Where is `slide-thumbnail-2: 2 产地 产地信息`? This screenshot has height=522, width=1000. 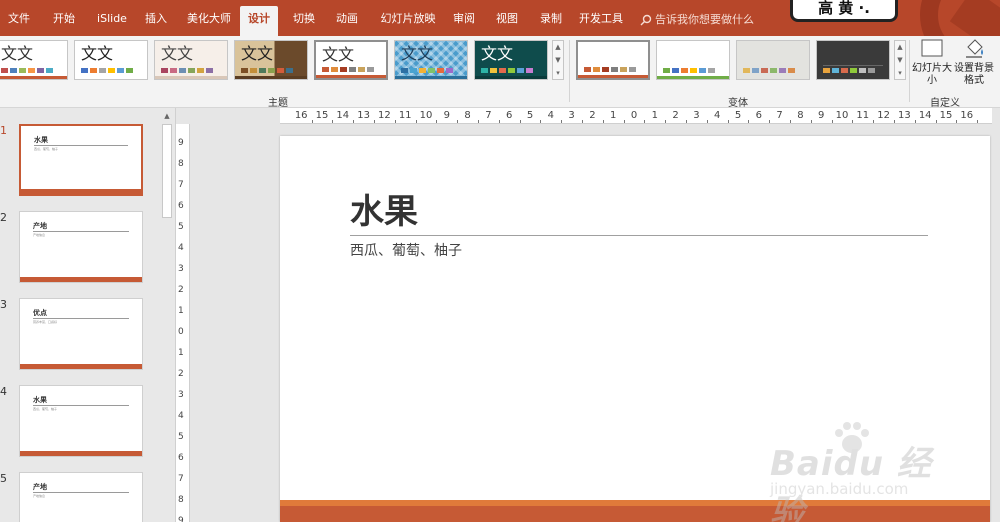
slide-thumbnail-2: 2 产地 产地信息 is located at coordinates (80, 248).